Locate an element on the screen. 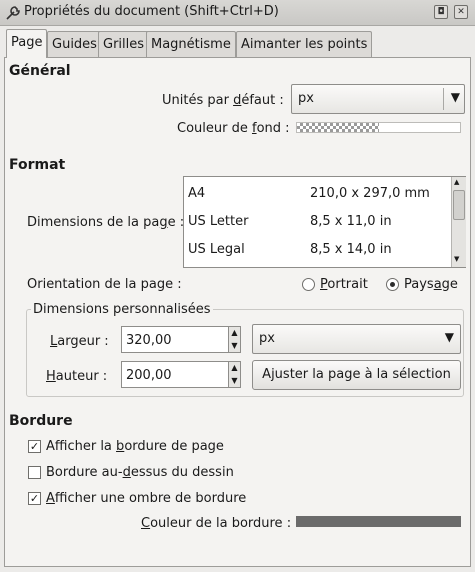 The image size is (475, 572). section-general-heading: Général is located at coordinates (40, 71).